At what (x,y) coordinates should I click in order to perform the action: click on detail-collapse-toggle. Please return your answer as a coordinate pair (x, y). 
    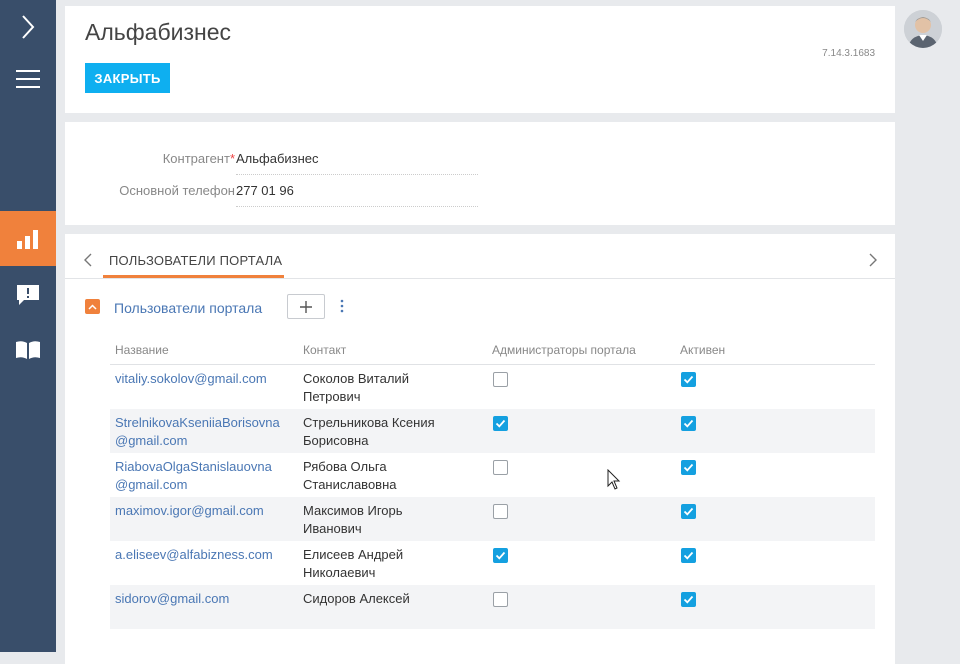
    Looking at the image, I should click on (92, 306).